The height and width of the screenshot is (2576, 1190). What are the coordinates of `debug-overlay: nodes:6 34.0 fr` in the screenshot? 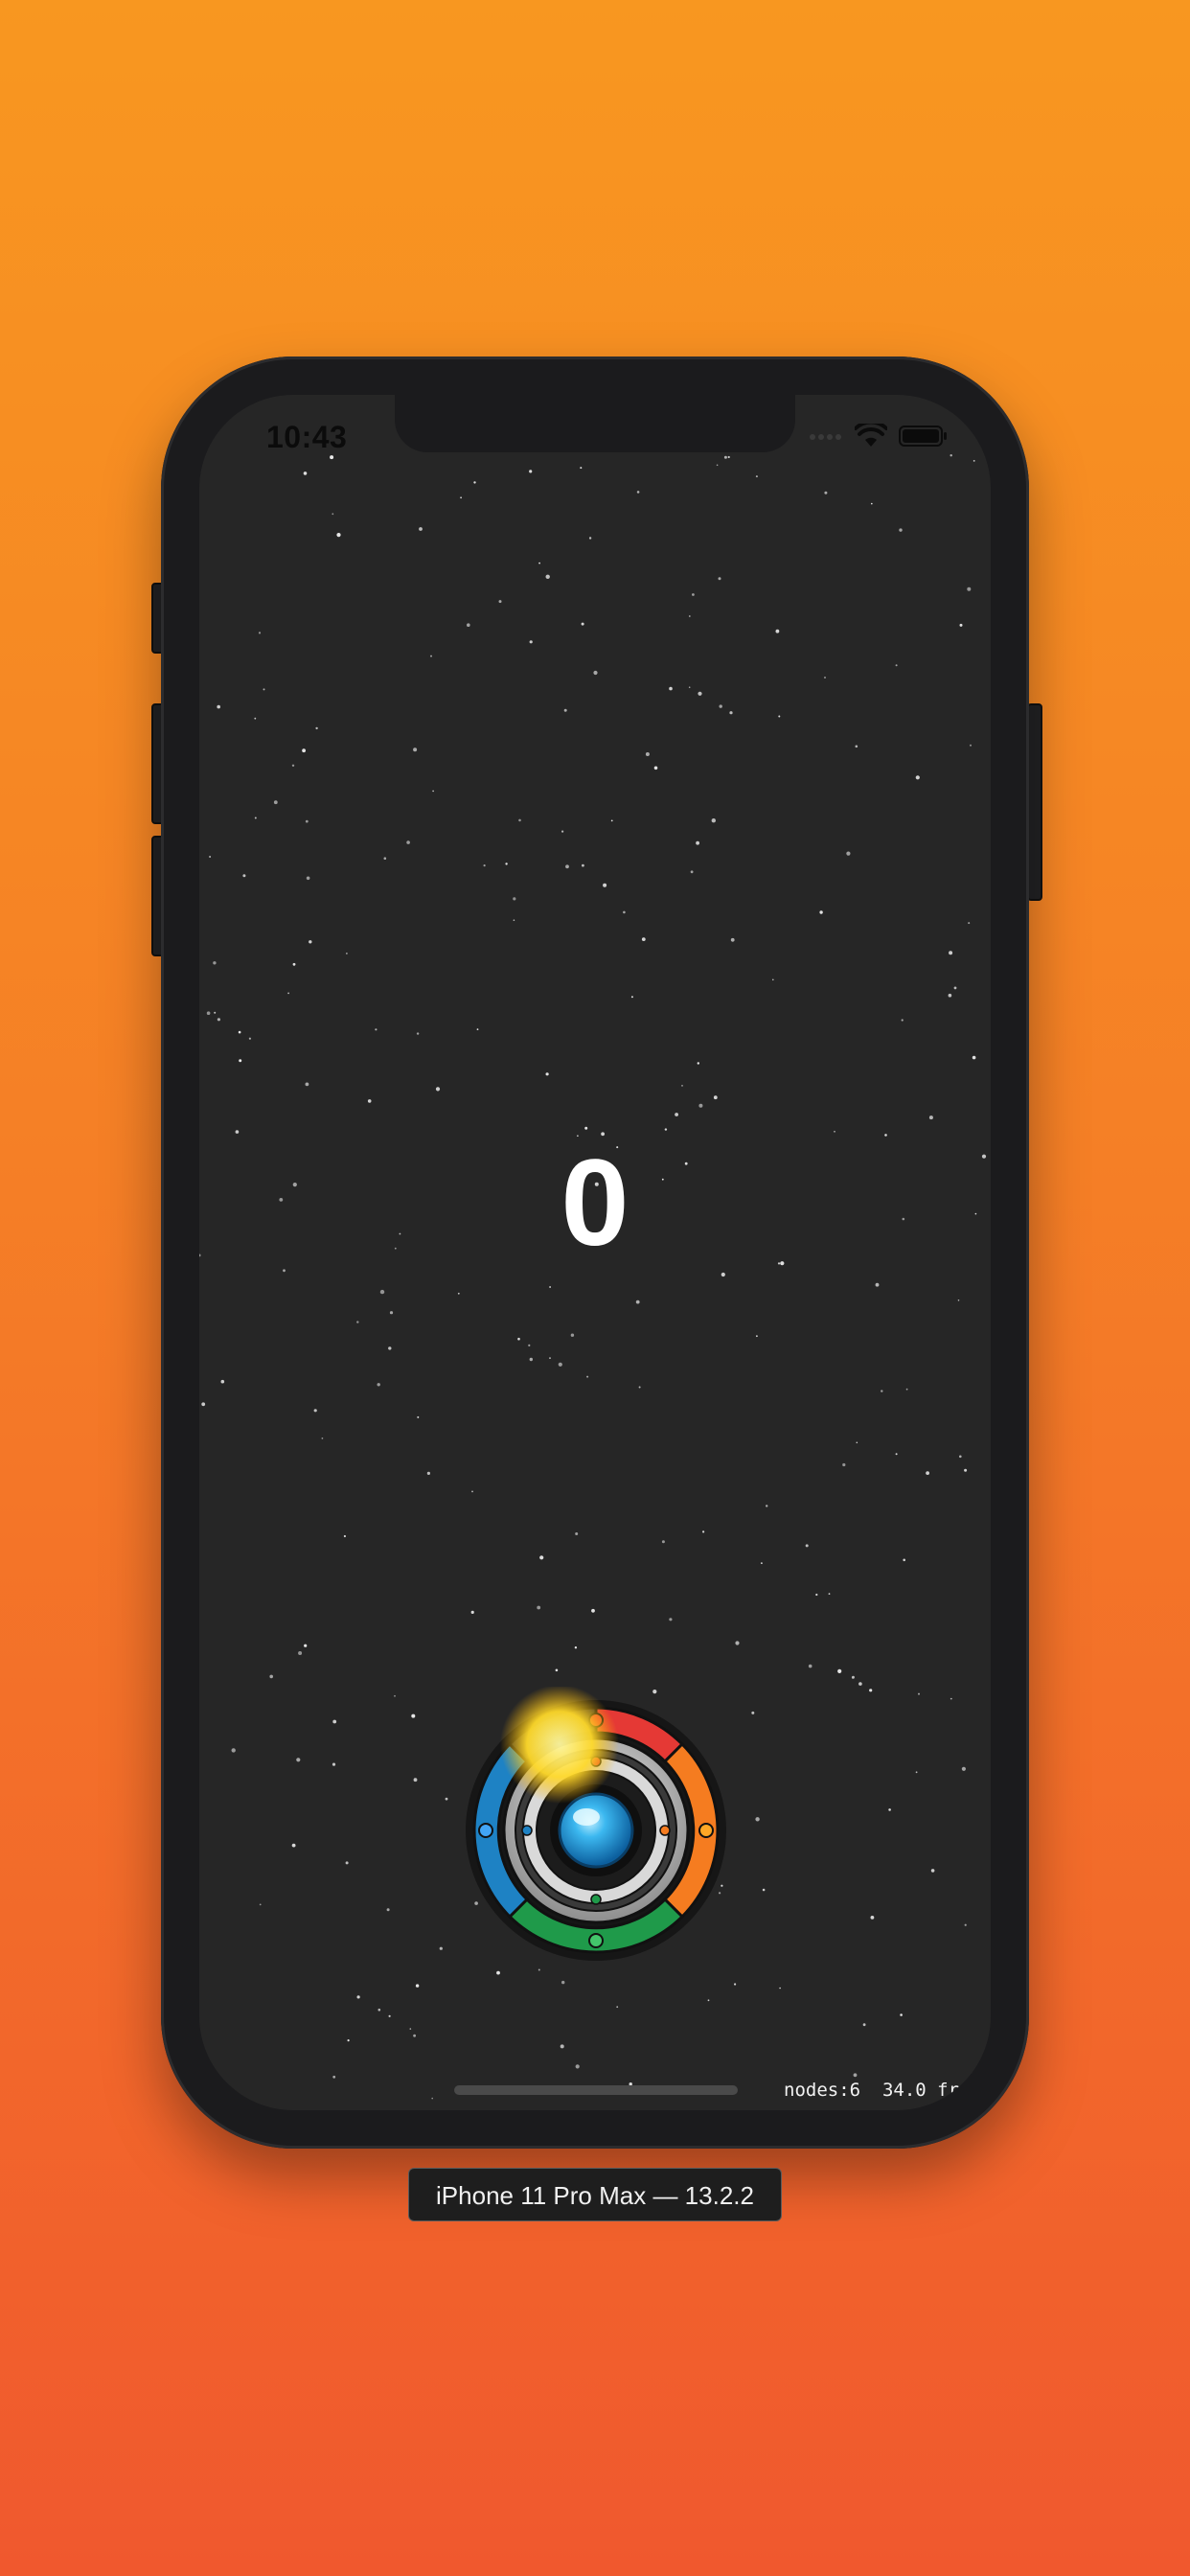 It's located at (872, 2090).